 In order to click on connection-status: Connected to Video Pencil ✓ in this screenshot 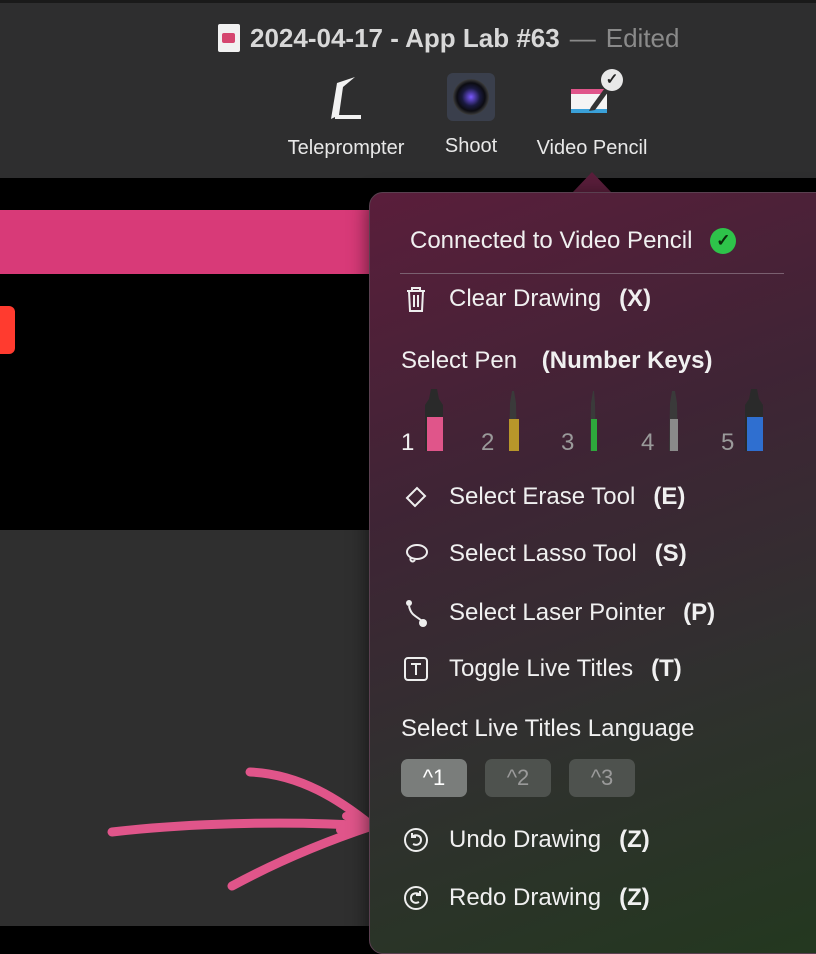, I will do `click(573, 241)`.